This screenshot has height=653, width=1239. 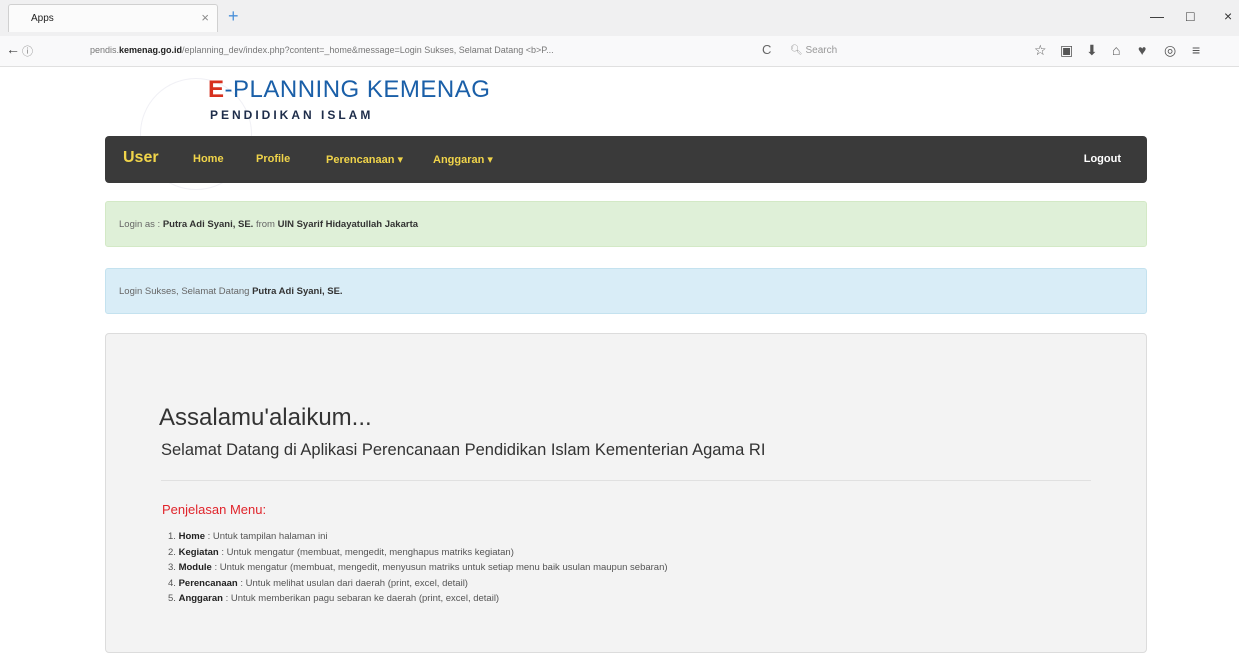 I want to click on nav-item-home: Home, so click(x=208, y=159).